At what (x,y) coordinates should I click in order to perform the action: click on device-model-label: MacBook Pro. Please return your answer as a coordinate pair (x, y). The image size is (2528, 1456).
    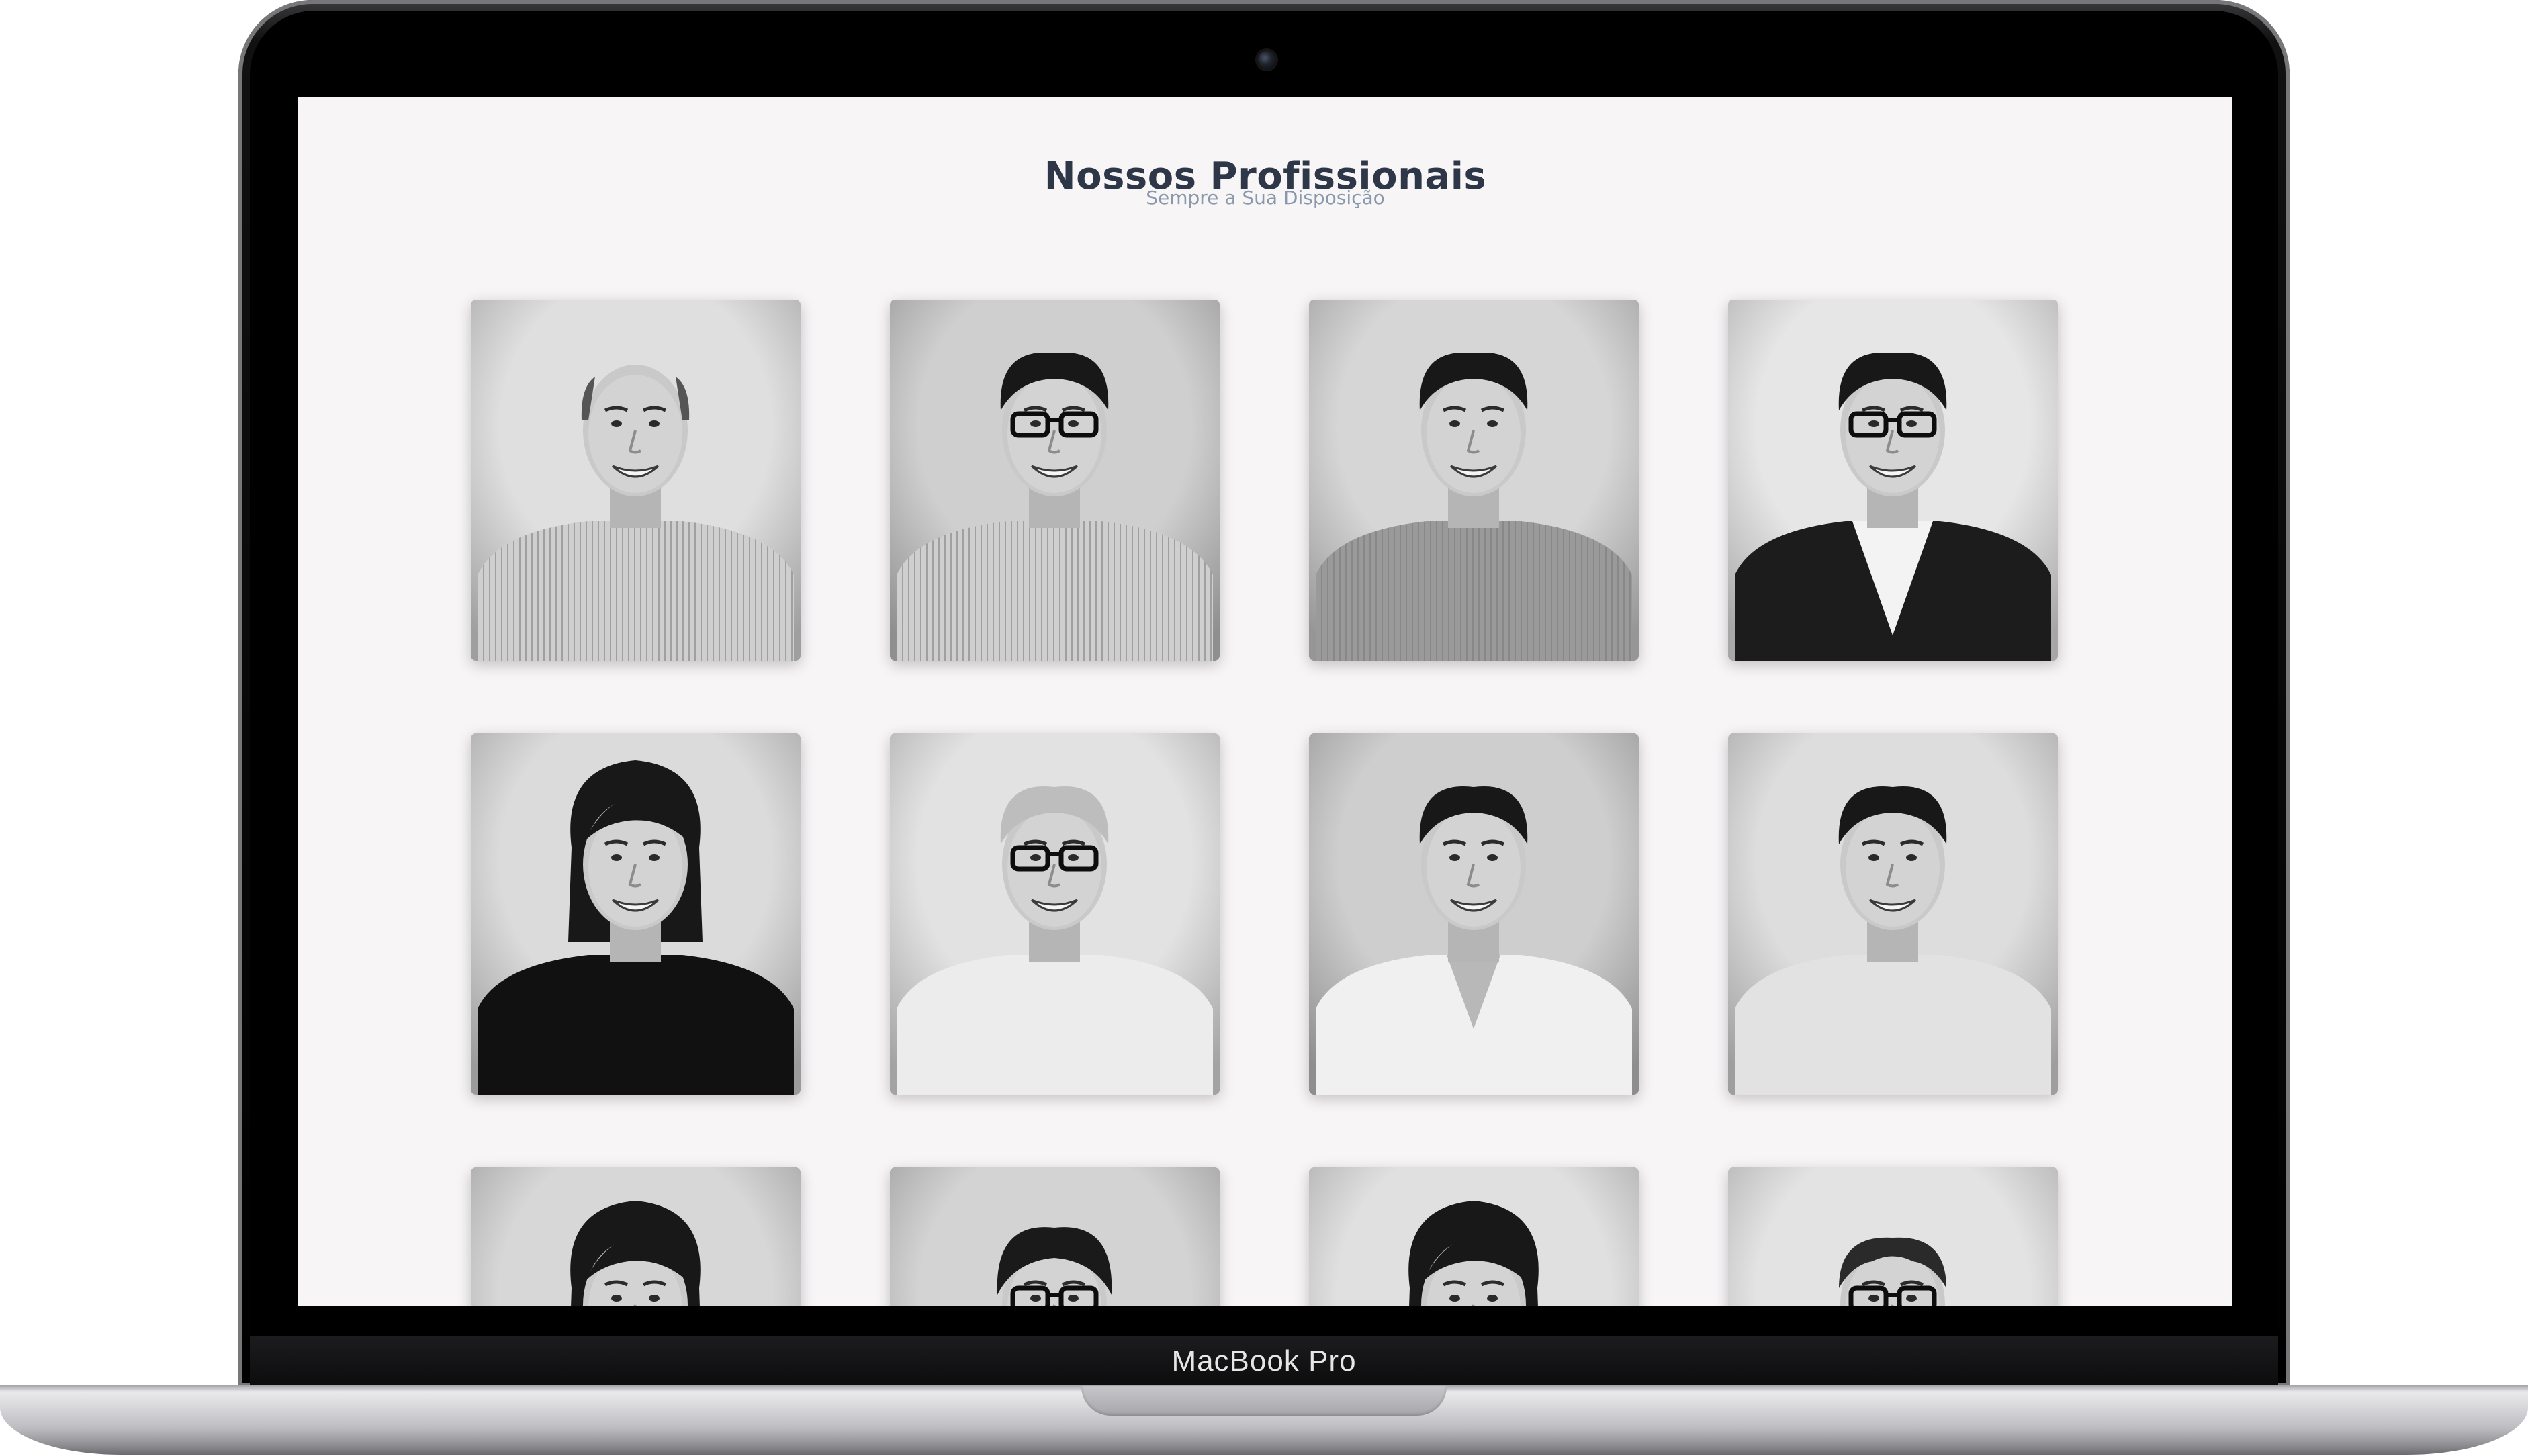
    Looking at the image, I should click on (1264, 1361).